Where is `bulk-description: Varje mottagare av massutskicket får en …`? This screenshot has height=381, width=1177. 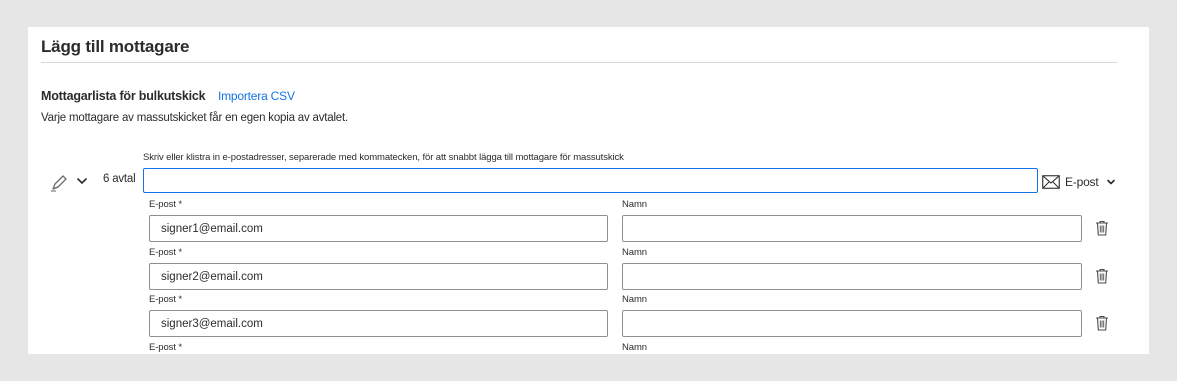 bulk-description: Varje mottagare av massutskicket får en … is located at coordinates (194, 118).